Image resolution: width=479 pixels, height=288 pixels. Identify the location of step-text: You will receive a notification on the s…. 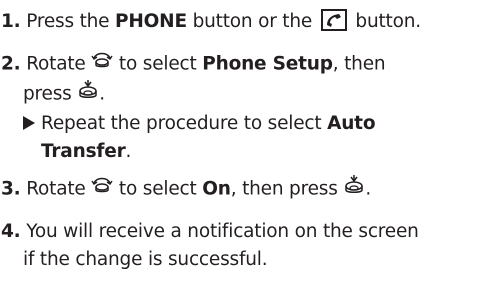
(219, 231).